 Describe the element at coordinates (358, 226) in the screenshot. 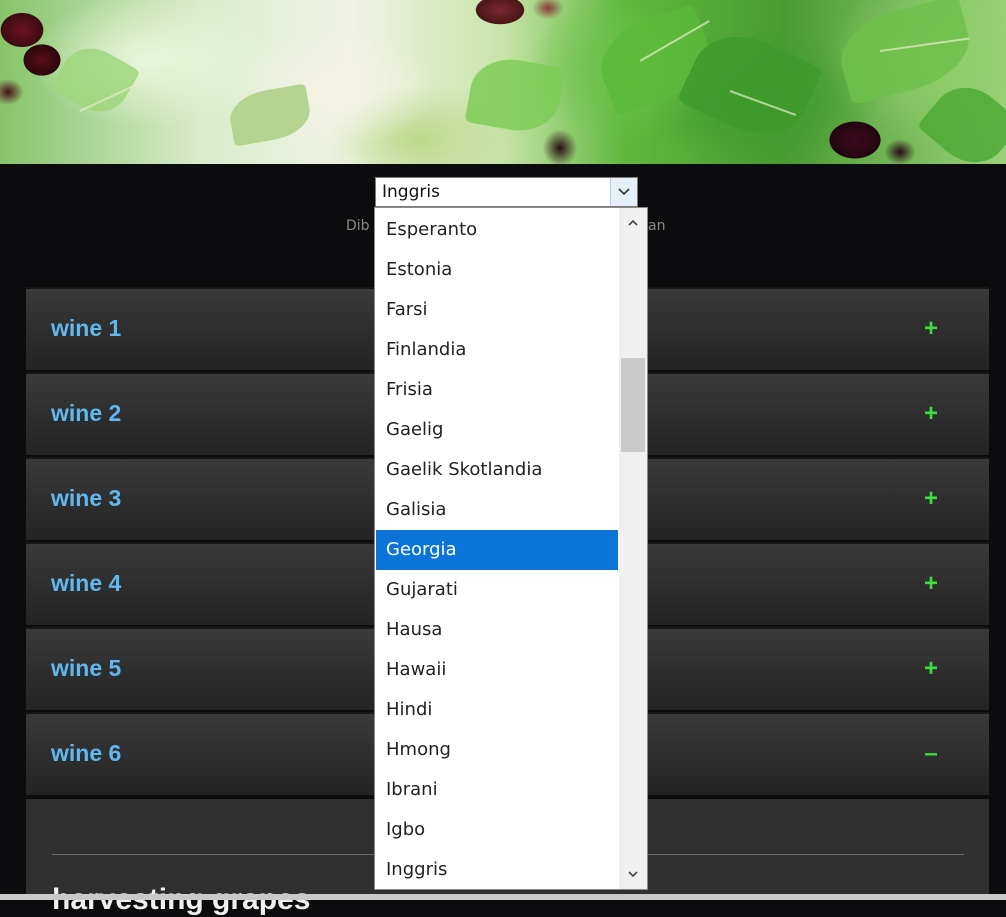

I see `powered-by-text-start: Dib` at that location.